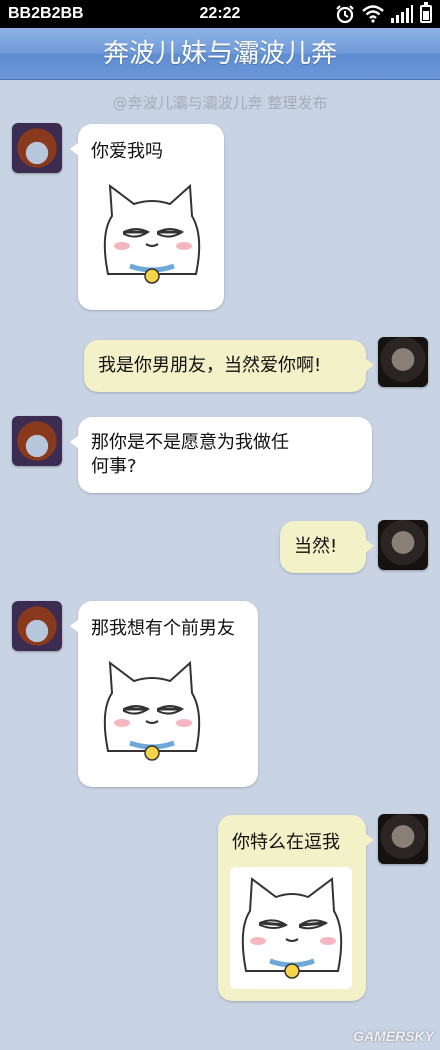  I want to click on message-text: 你特么在逗我, so click(286, 842).